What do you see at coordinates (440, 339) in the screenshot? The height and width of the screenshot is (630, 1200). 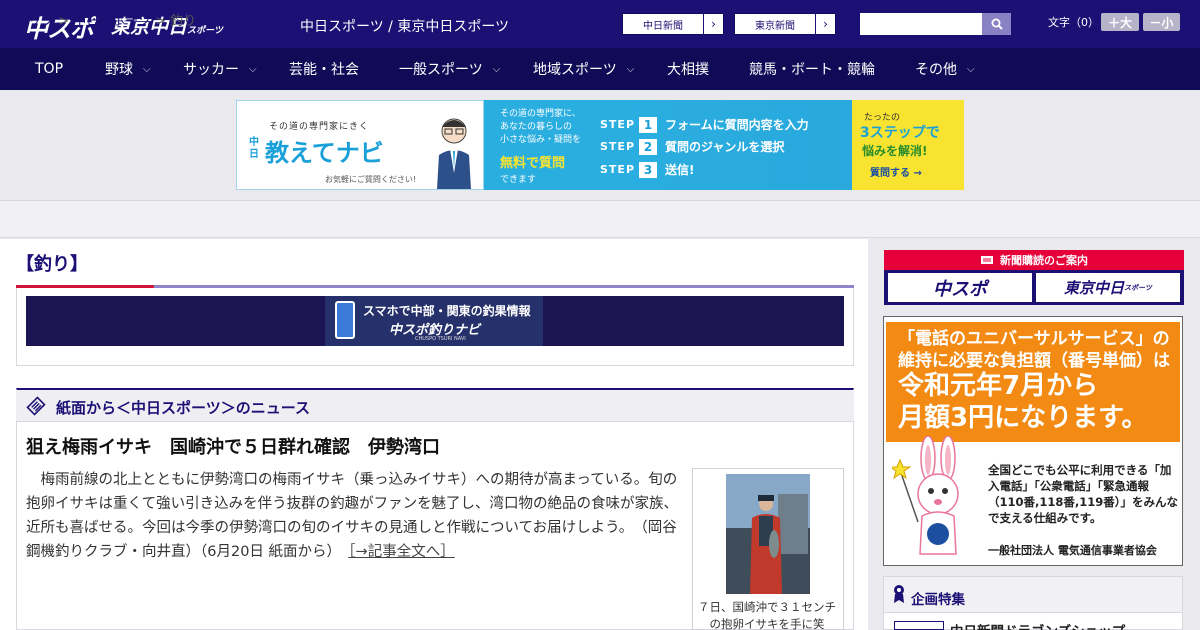 I see `tsuri-ad-line3: CHUSPO TSURI NAVI` at bounding box center [440, 339].